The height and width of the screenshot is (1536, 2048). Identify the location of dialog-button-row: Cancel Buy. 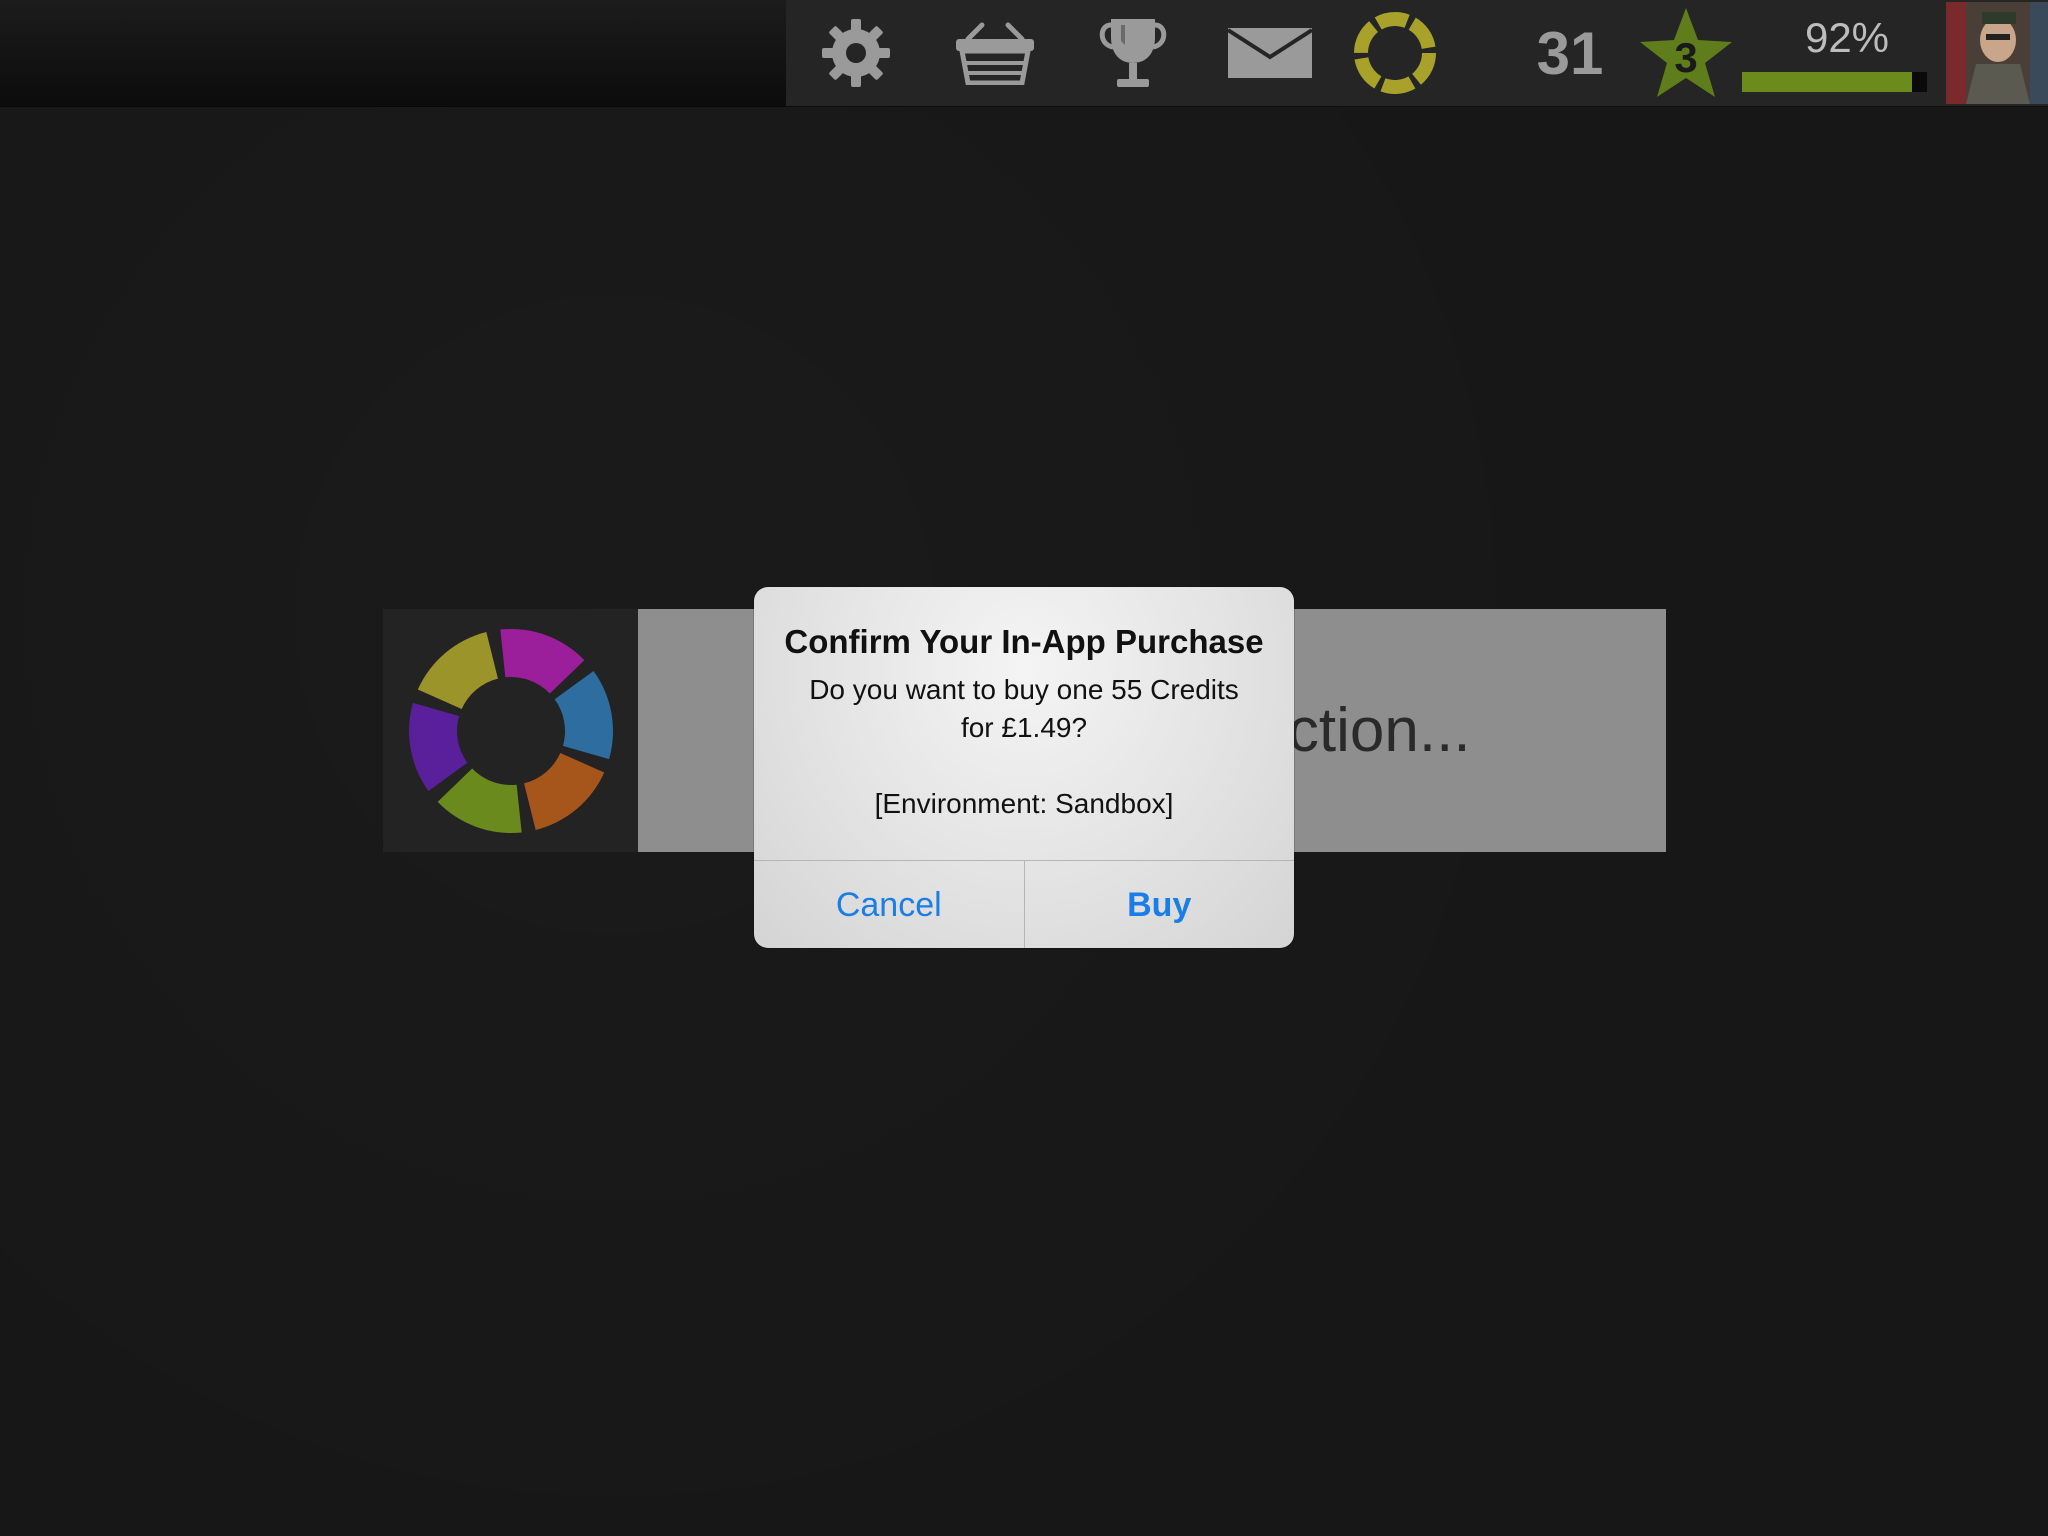
(1024, 904).